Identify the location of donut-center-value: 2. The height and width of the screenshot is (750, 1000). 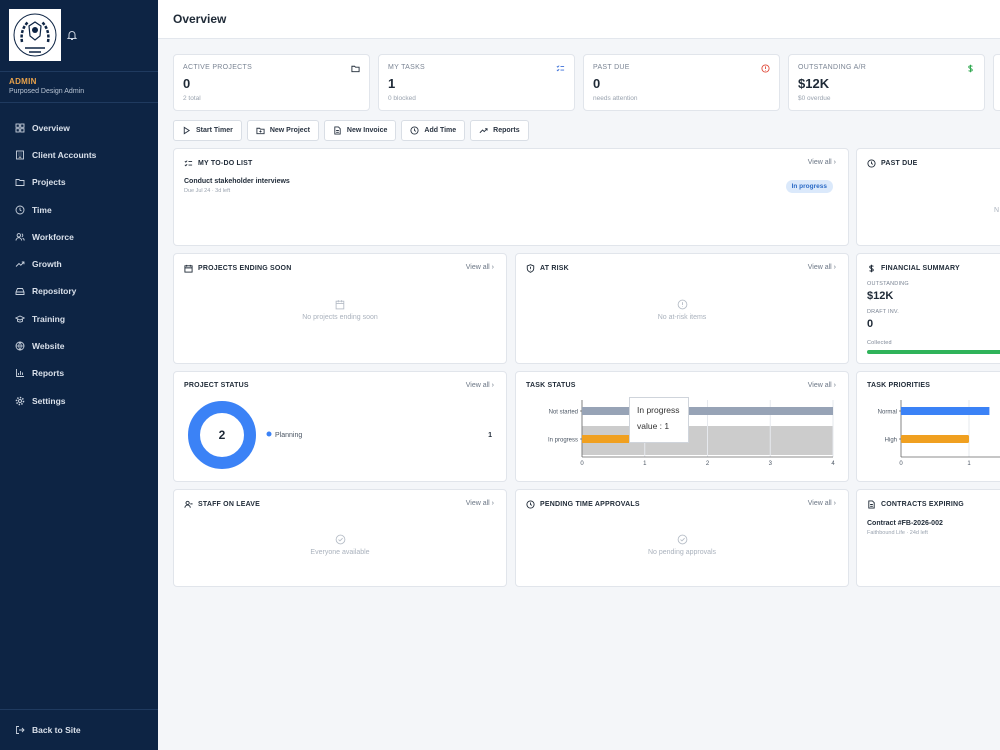
(222, 435).